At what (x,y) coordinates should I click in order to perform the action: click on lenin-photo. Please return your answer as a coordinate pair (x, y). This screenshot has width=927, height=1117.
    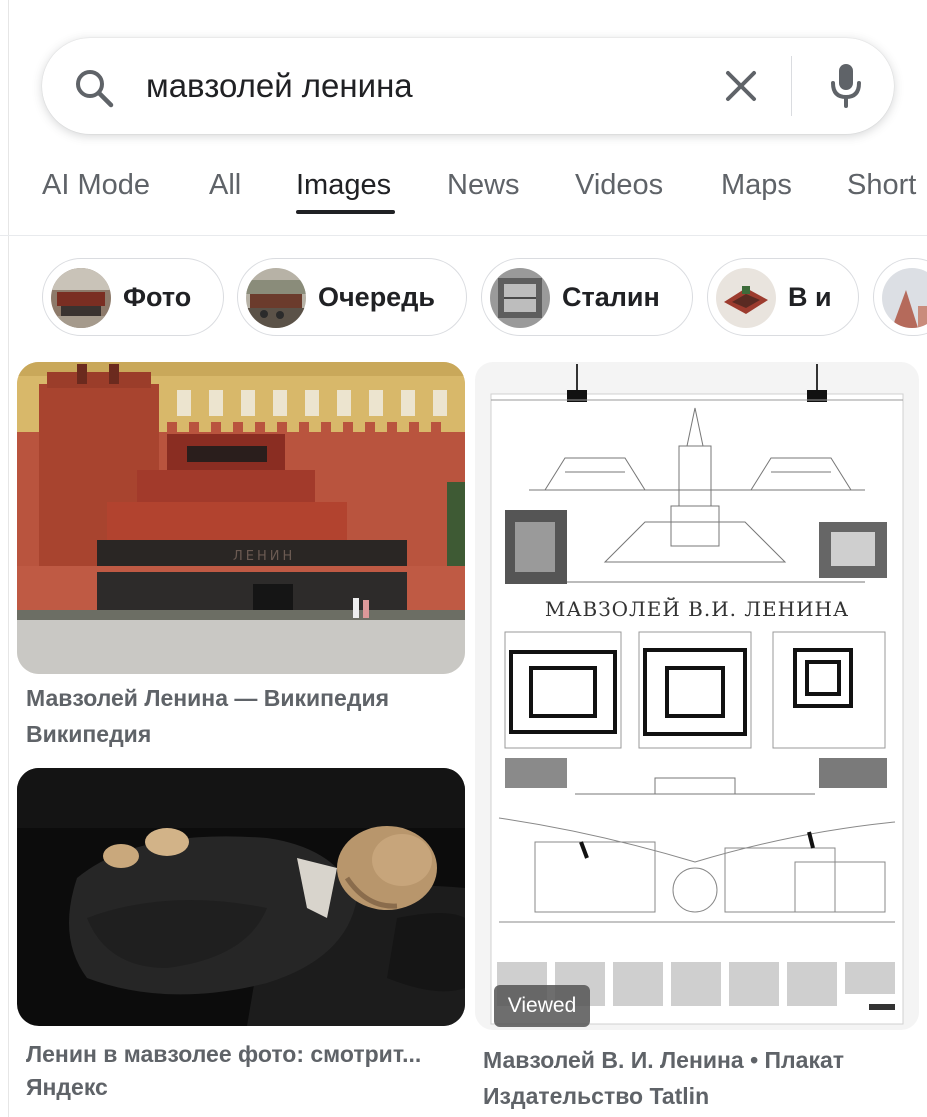
    Looking at the image, I should click on (241, 897).